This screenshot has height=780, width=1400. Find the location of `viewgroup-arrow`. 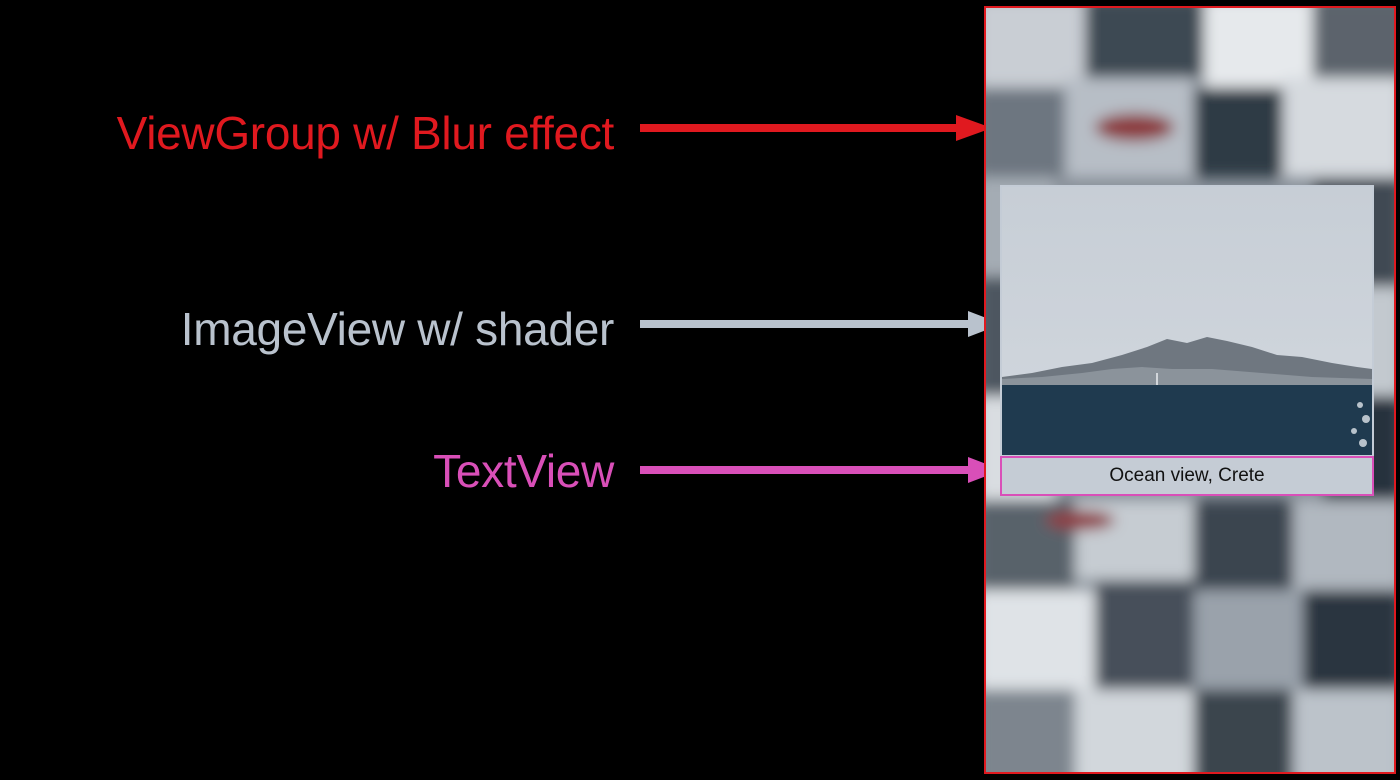

viewgroup-arrow is located at coordinates (816, 128).